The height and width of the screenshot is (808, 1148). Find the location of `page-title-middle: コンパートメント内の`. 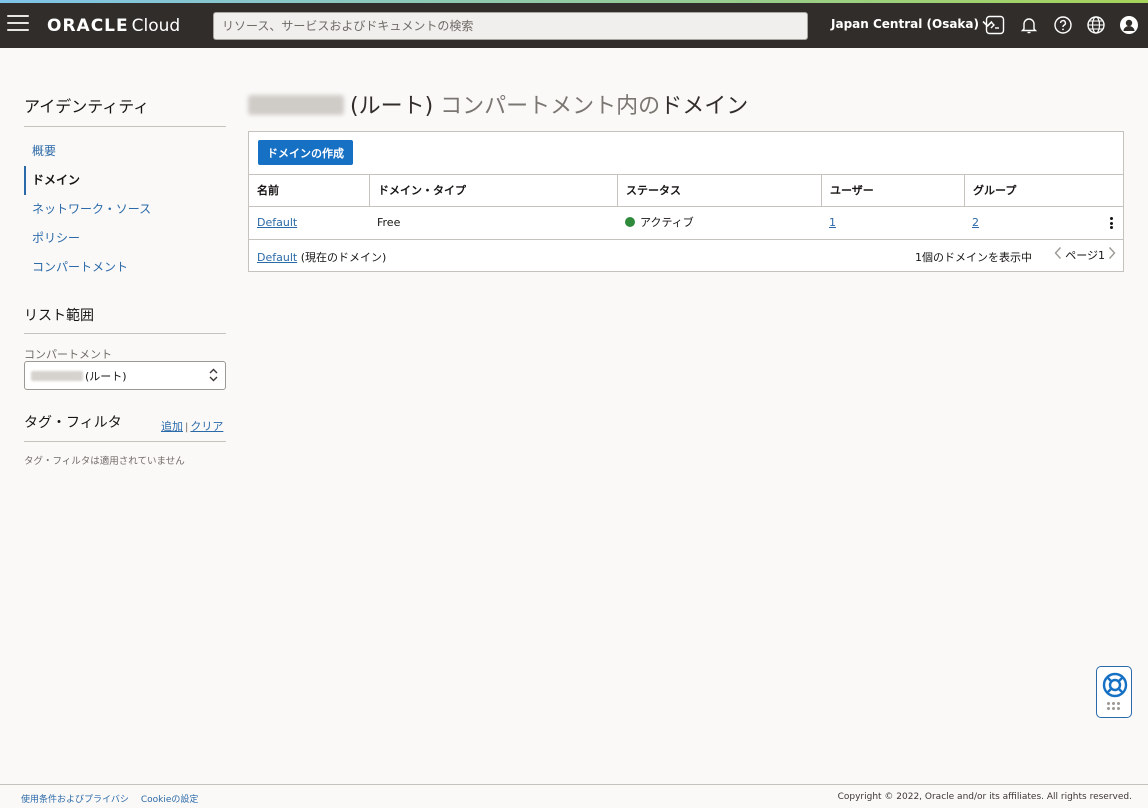

page-title-middle: コンパートメント内の is located at coordinates (550, 106).